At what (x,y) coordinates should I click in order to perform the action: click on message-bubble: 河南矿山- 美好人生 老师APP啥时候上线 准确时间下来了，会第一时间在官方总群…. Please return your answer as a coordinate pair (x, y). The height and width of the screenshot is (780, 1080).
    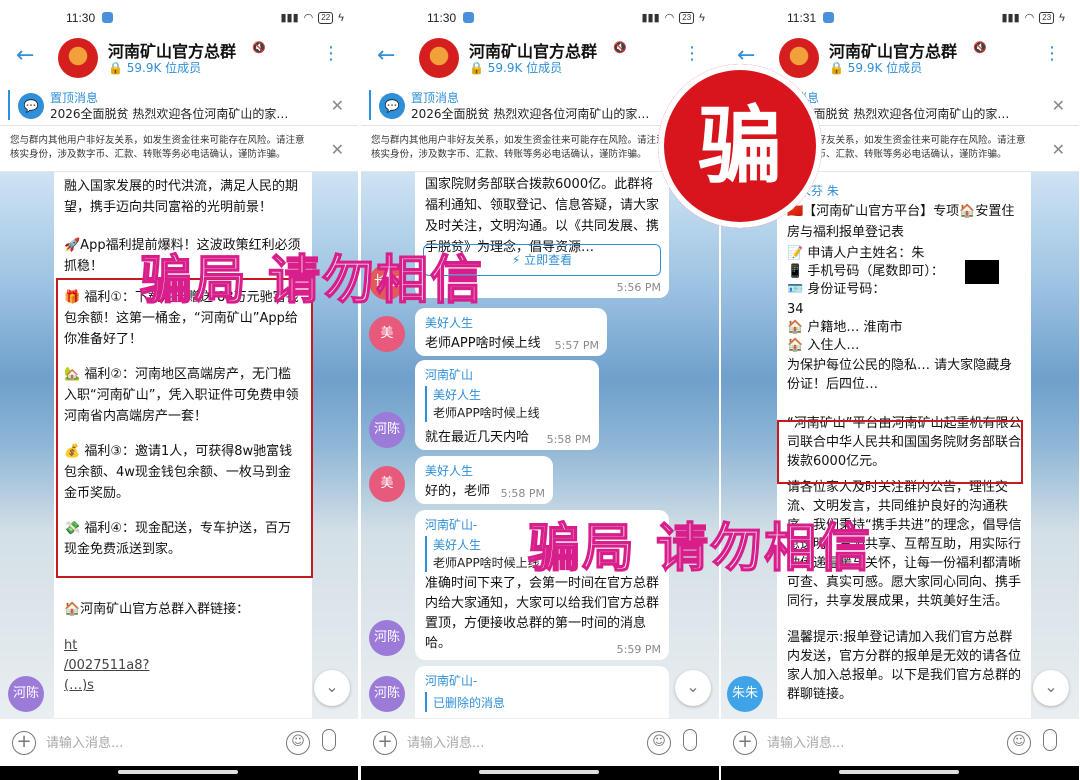
    Looking at the image, I should click on (542, 585).